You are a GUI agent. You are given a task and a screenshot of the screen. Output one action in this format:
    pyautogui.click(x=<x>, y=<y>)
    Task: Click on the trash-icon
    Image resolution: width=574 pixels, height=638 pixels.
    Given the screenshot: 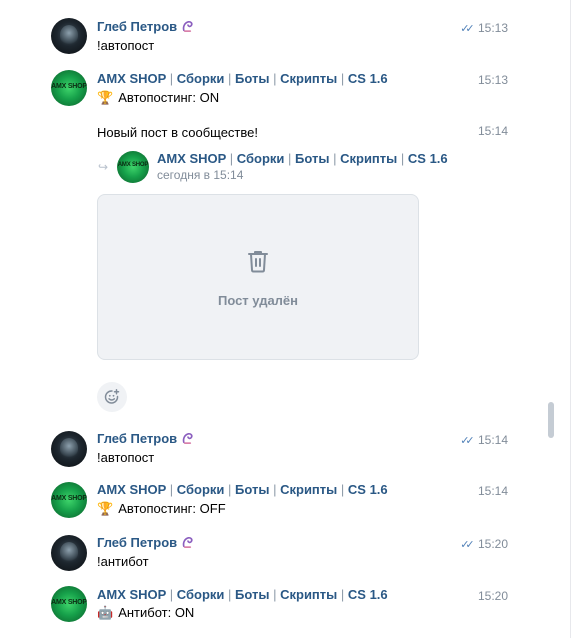 What is the action you would take?
    pyautogui.click(x=258, y=262)
    